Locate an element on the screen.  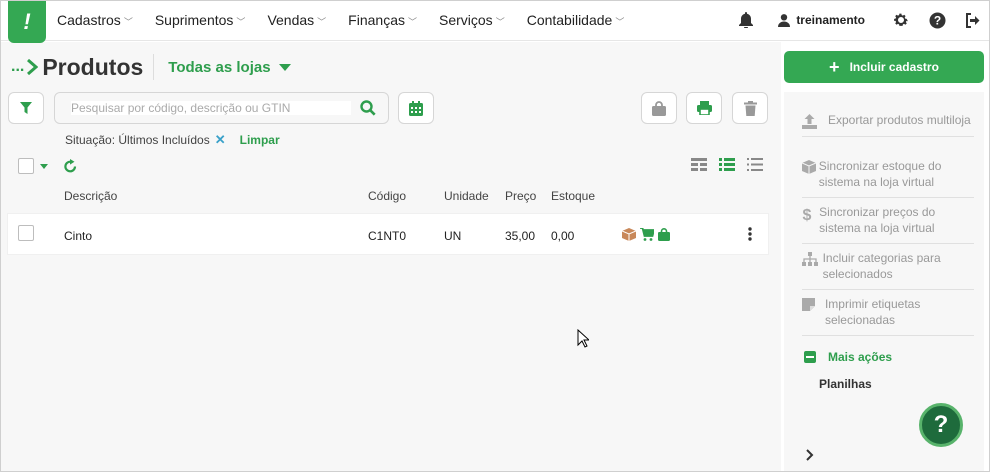
column-header-descricao: Descrição is located at coordinates (90, 196).